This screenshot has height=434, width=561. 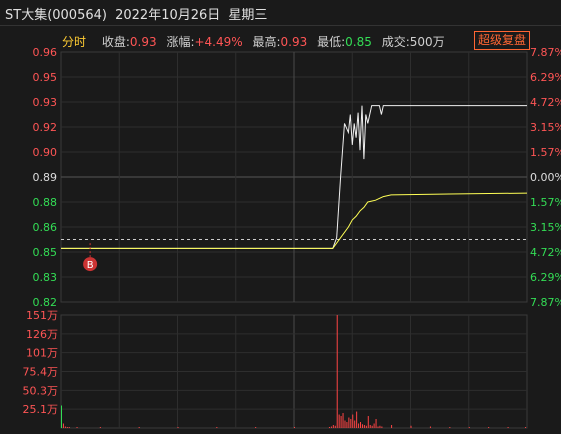 I want to click on price-tick-label: 0.88, so click(x=45, y=202).